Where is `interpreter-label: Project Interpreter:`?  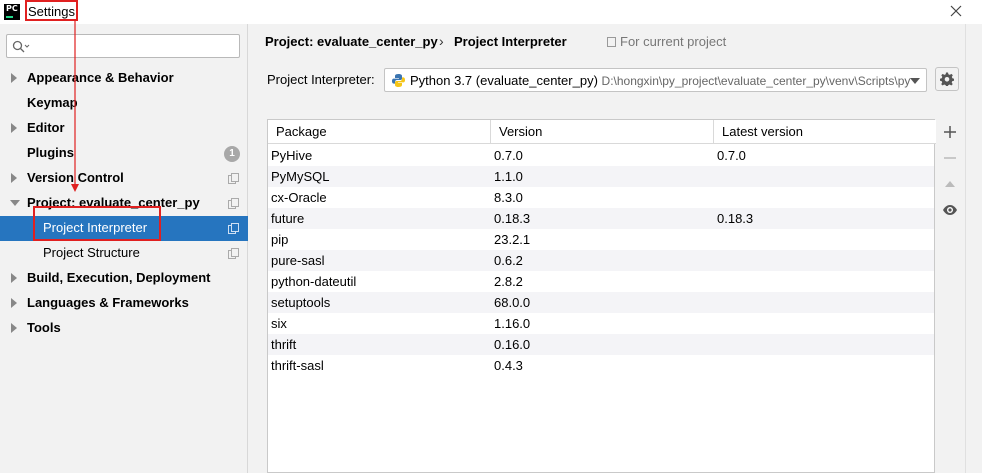 interpreter-label: Project Interpreter: is located at coordinates (321, 79).